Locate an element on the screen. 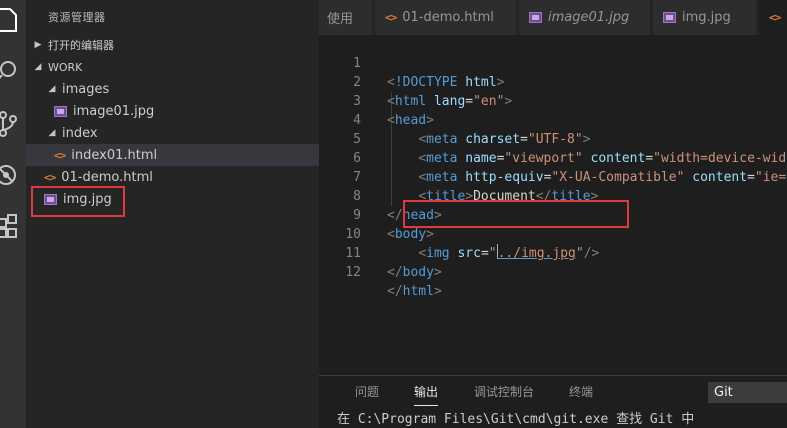 The image size is (787, 428). output-channel-select: Git is located at coordinates (747, 392).